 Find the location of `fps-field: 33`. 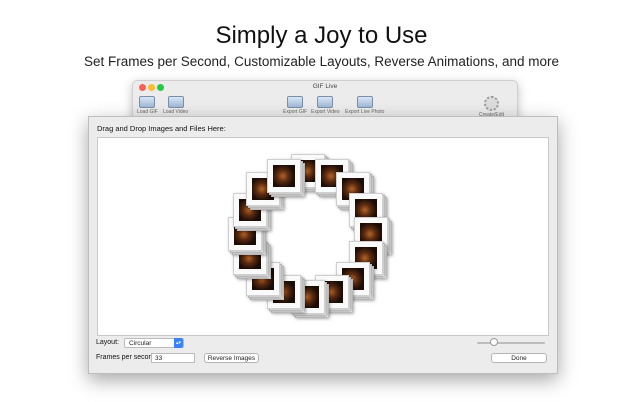

fps-field: 33 is located at coordinates (173, 358).